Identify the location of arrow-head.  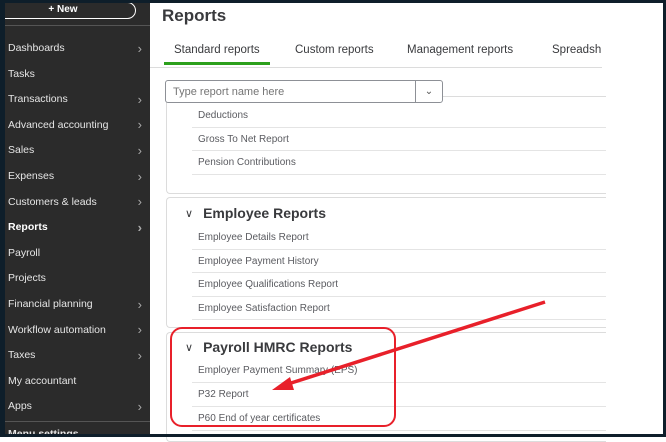
(283, 383).